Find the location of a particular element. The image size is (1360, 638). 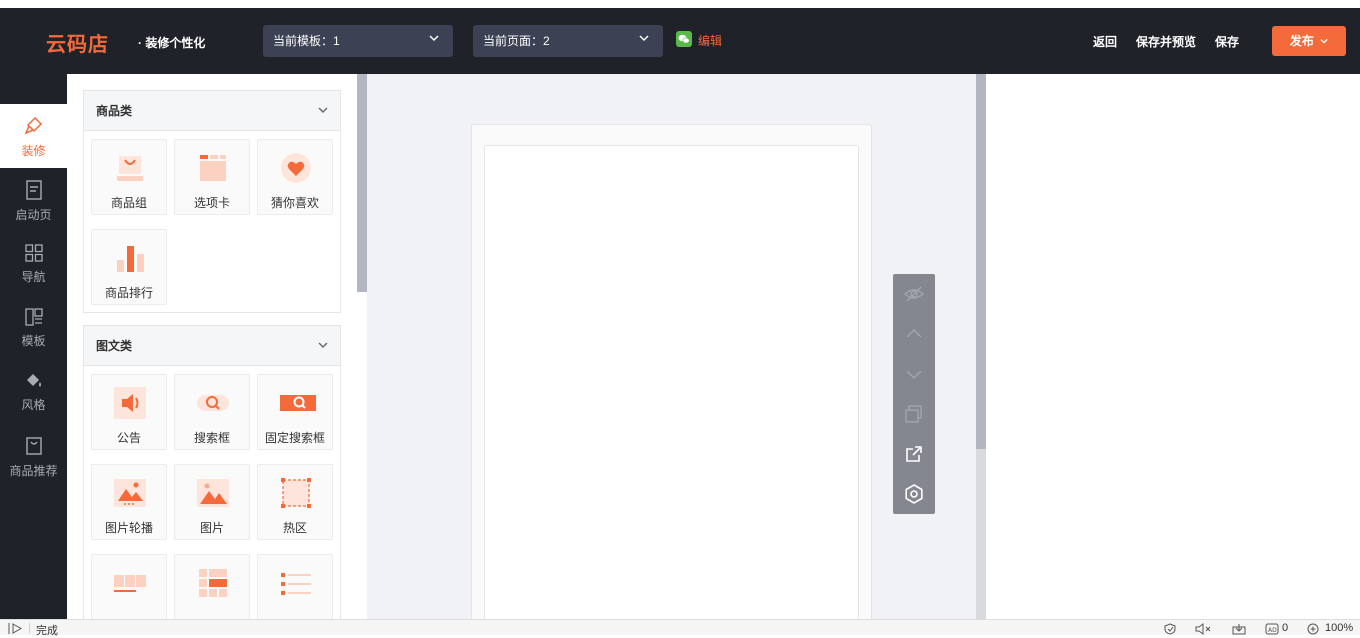

download-icon is located at coordinates (1239, 629).